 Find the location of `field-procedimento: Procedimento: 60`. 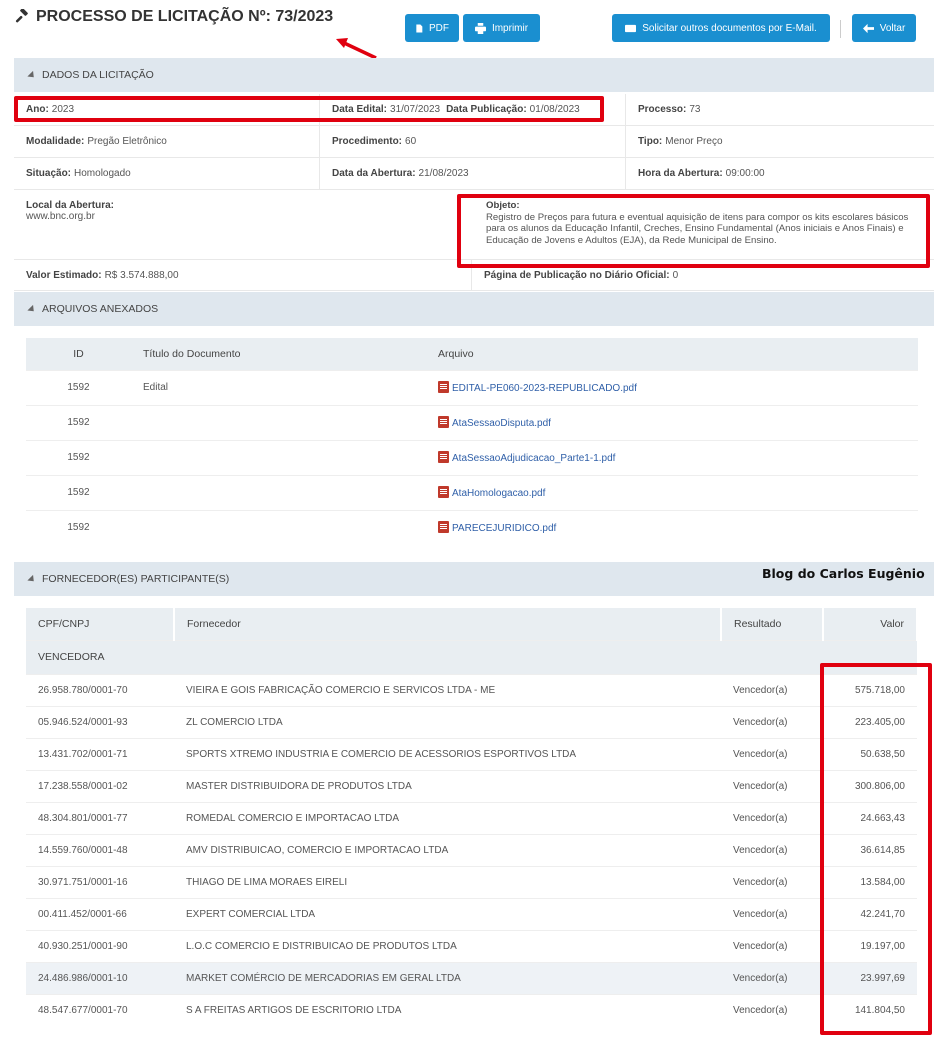

field-procedimento: Procedimento: 60 is located at coordinates (473, 141).